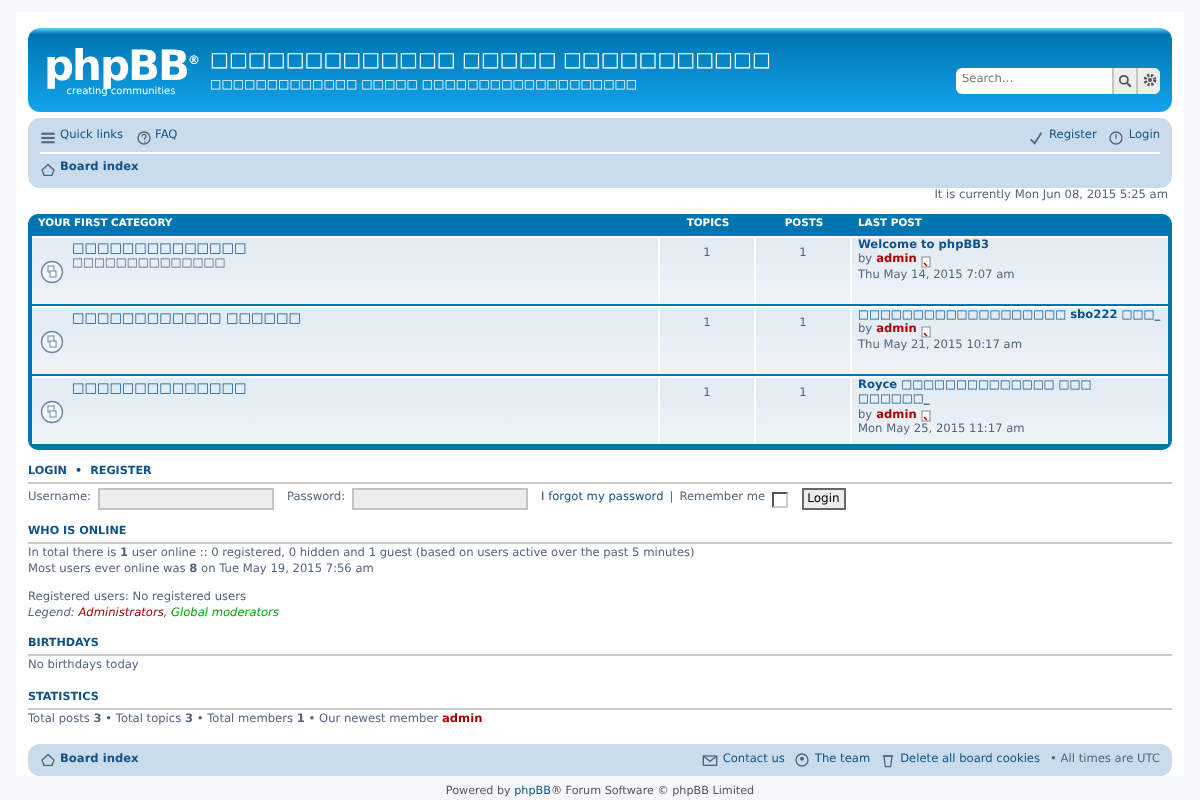 The image size is (1200, 800). I want to click on envelope-icon, so click(710, 760).